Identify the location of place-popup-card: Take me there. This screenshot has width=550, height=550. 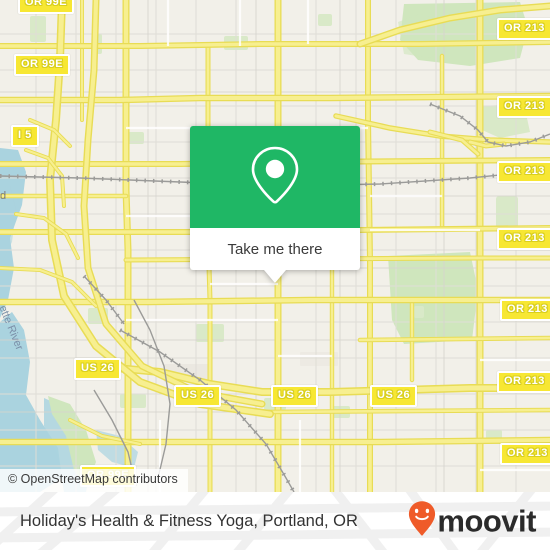
(275, 204).